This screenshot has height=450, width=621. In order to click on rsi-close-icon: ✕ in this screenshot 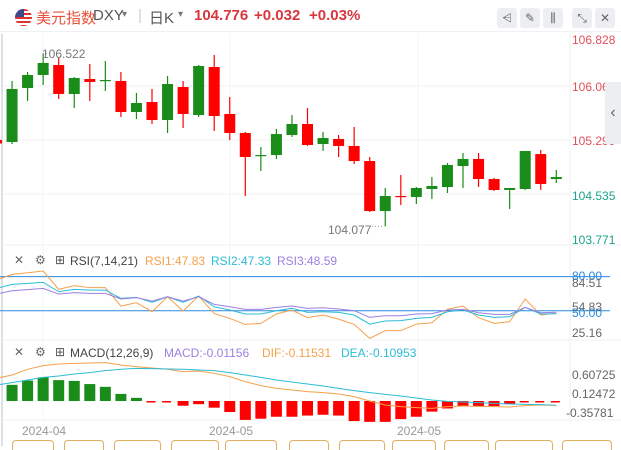, I will do `click(19, 260)`.